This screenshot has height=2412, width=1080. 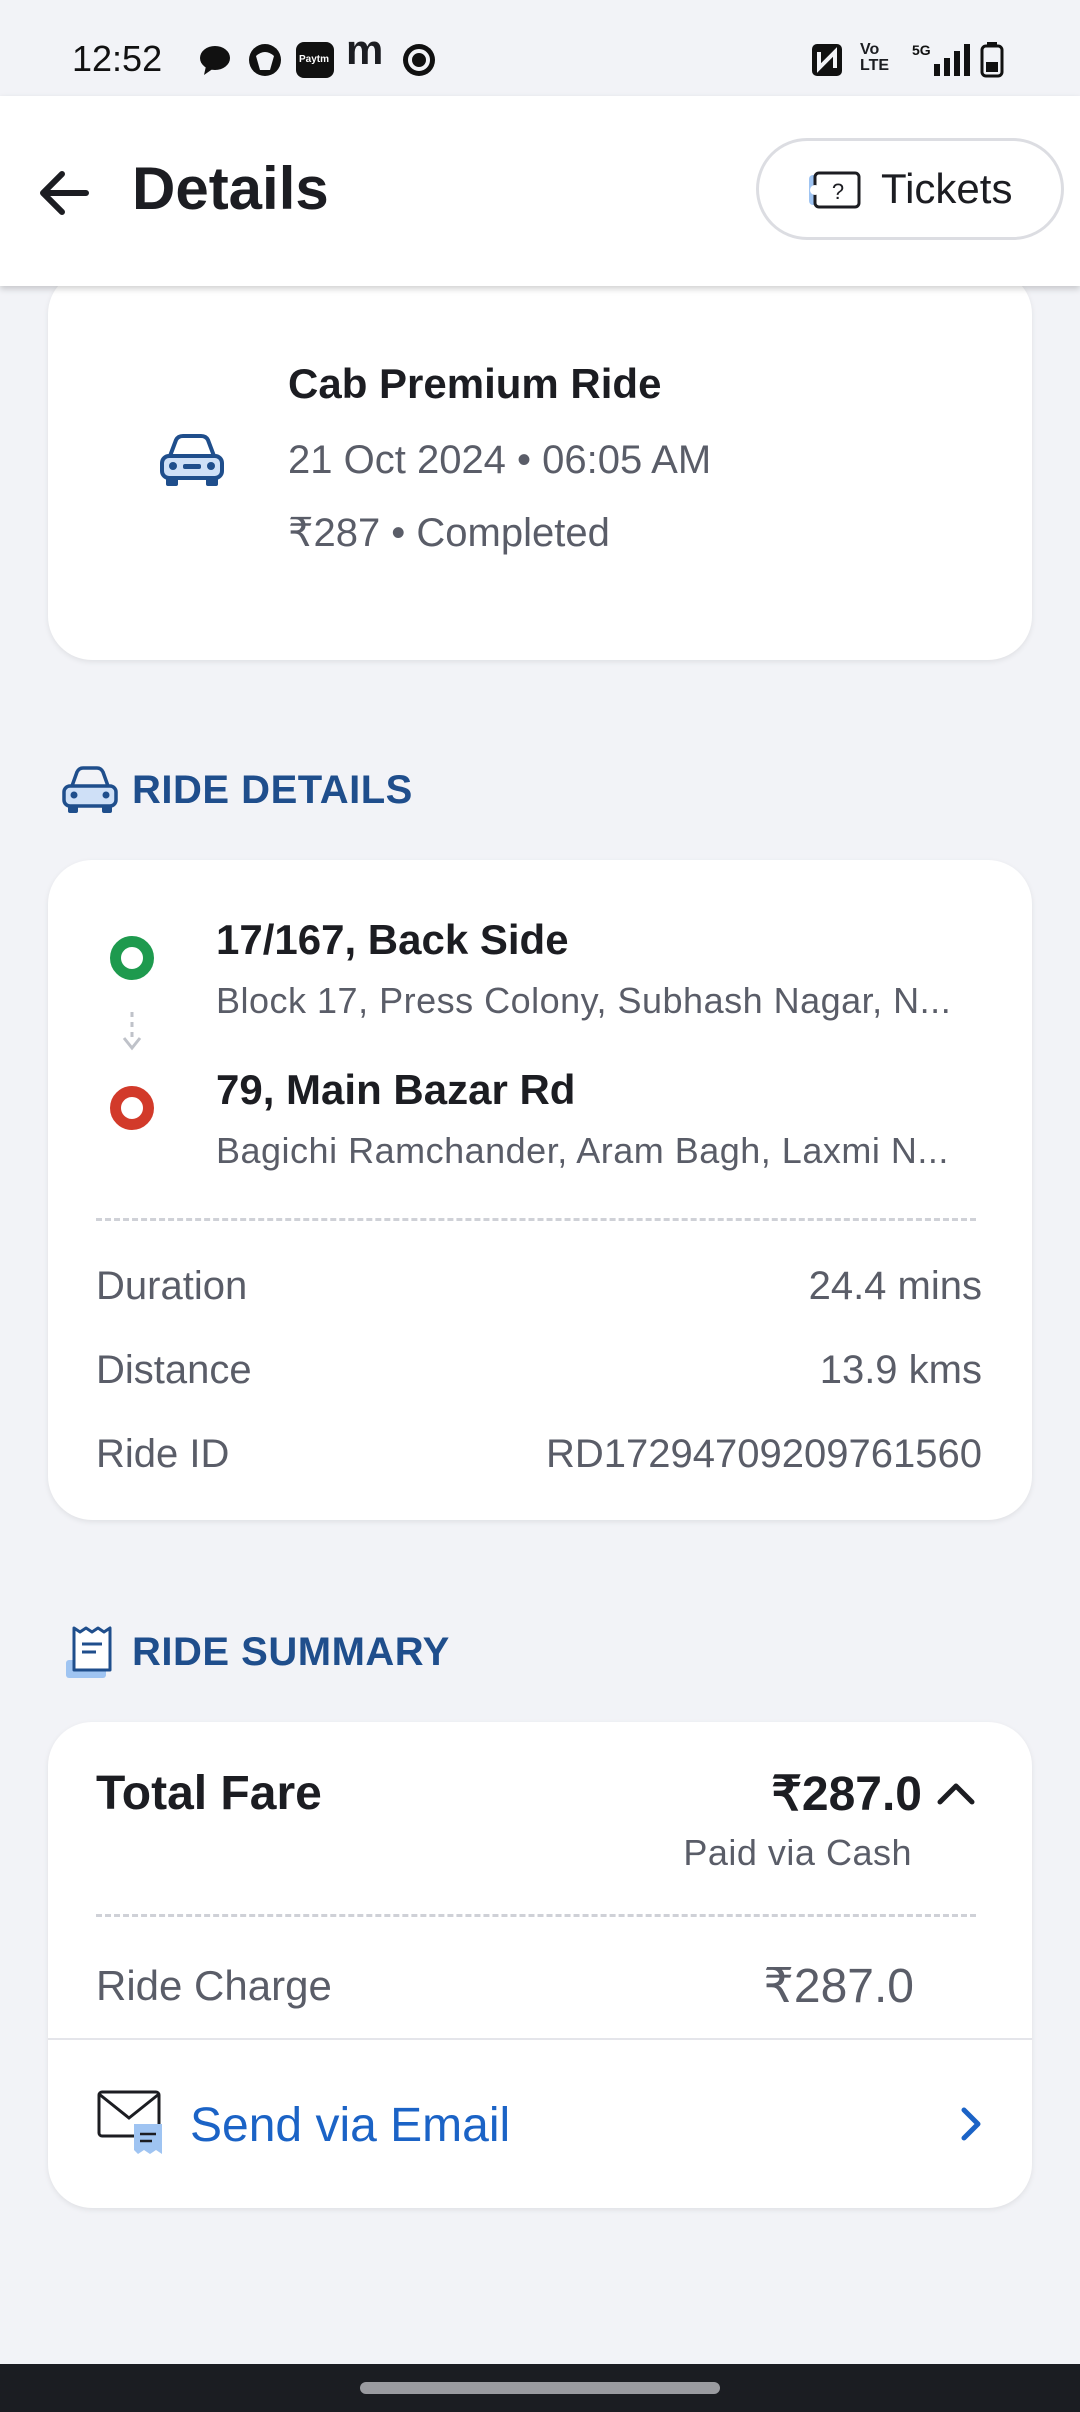 What do you see at coordinates (895, 1286) in the screenshot?
I see `duration-value: 24.4 mins` at bounding box center [895, 1286].